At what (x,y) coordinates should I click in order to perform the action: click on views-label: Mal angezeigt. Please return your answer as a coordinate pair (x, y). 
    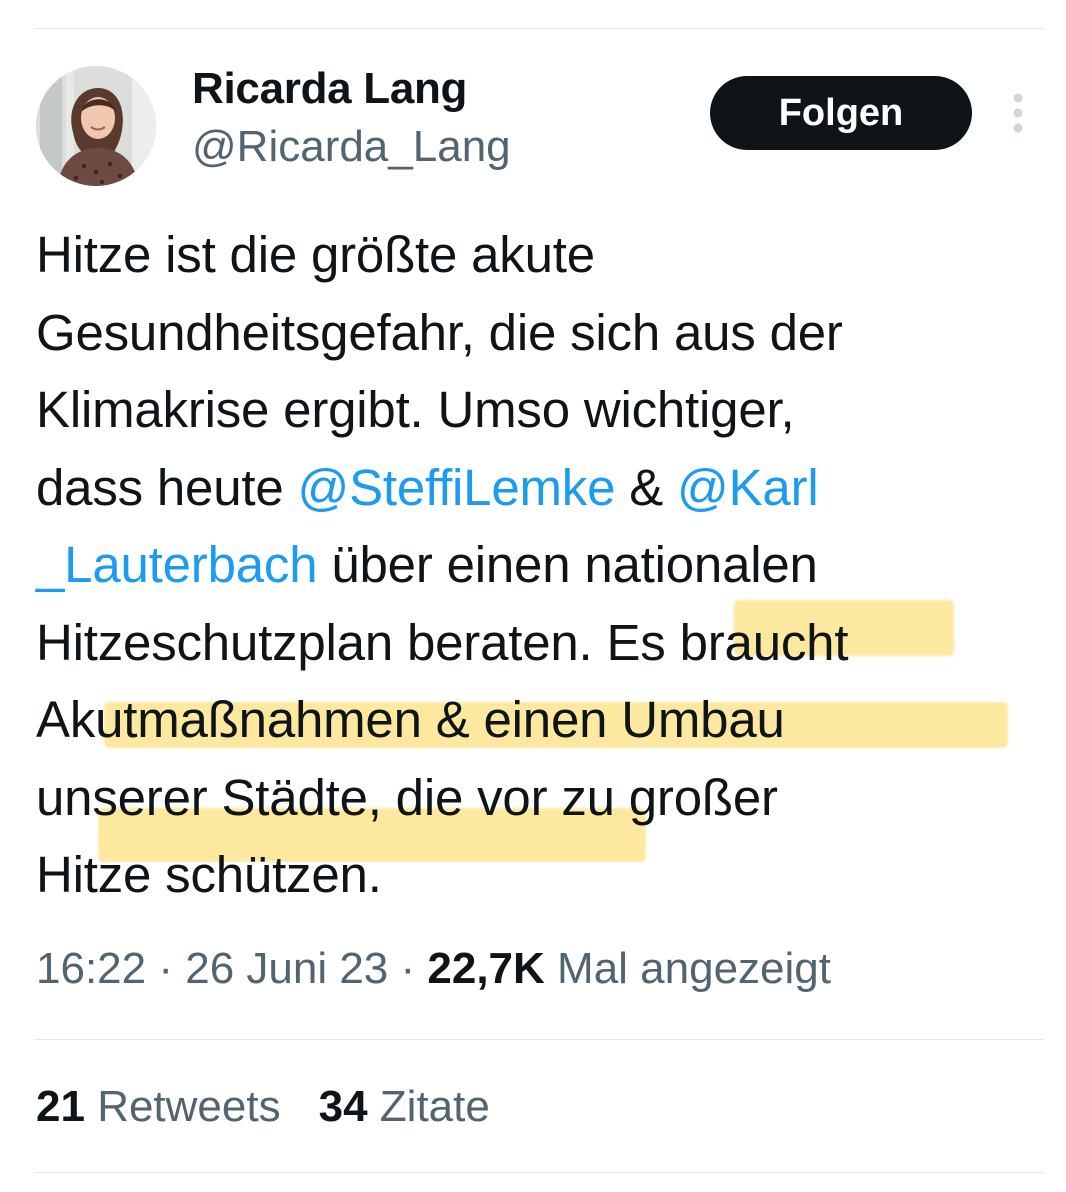
    Looking at the image, I should click on (687, 968).